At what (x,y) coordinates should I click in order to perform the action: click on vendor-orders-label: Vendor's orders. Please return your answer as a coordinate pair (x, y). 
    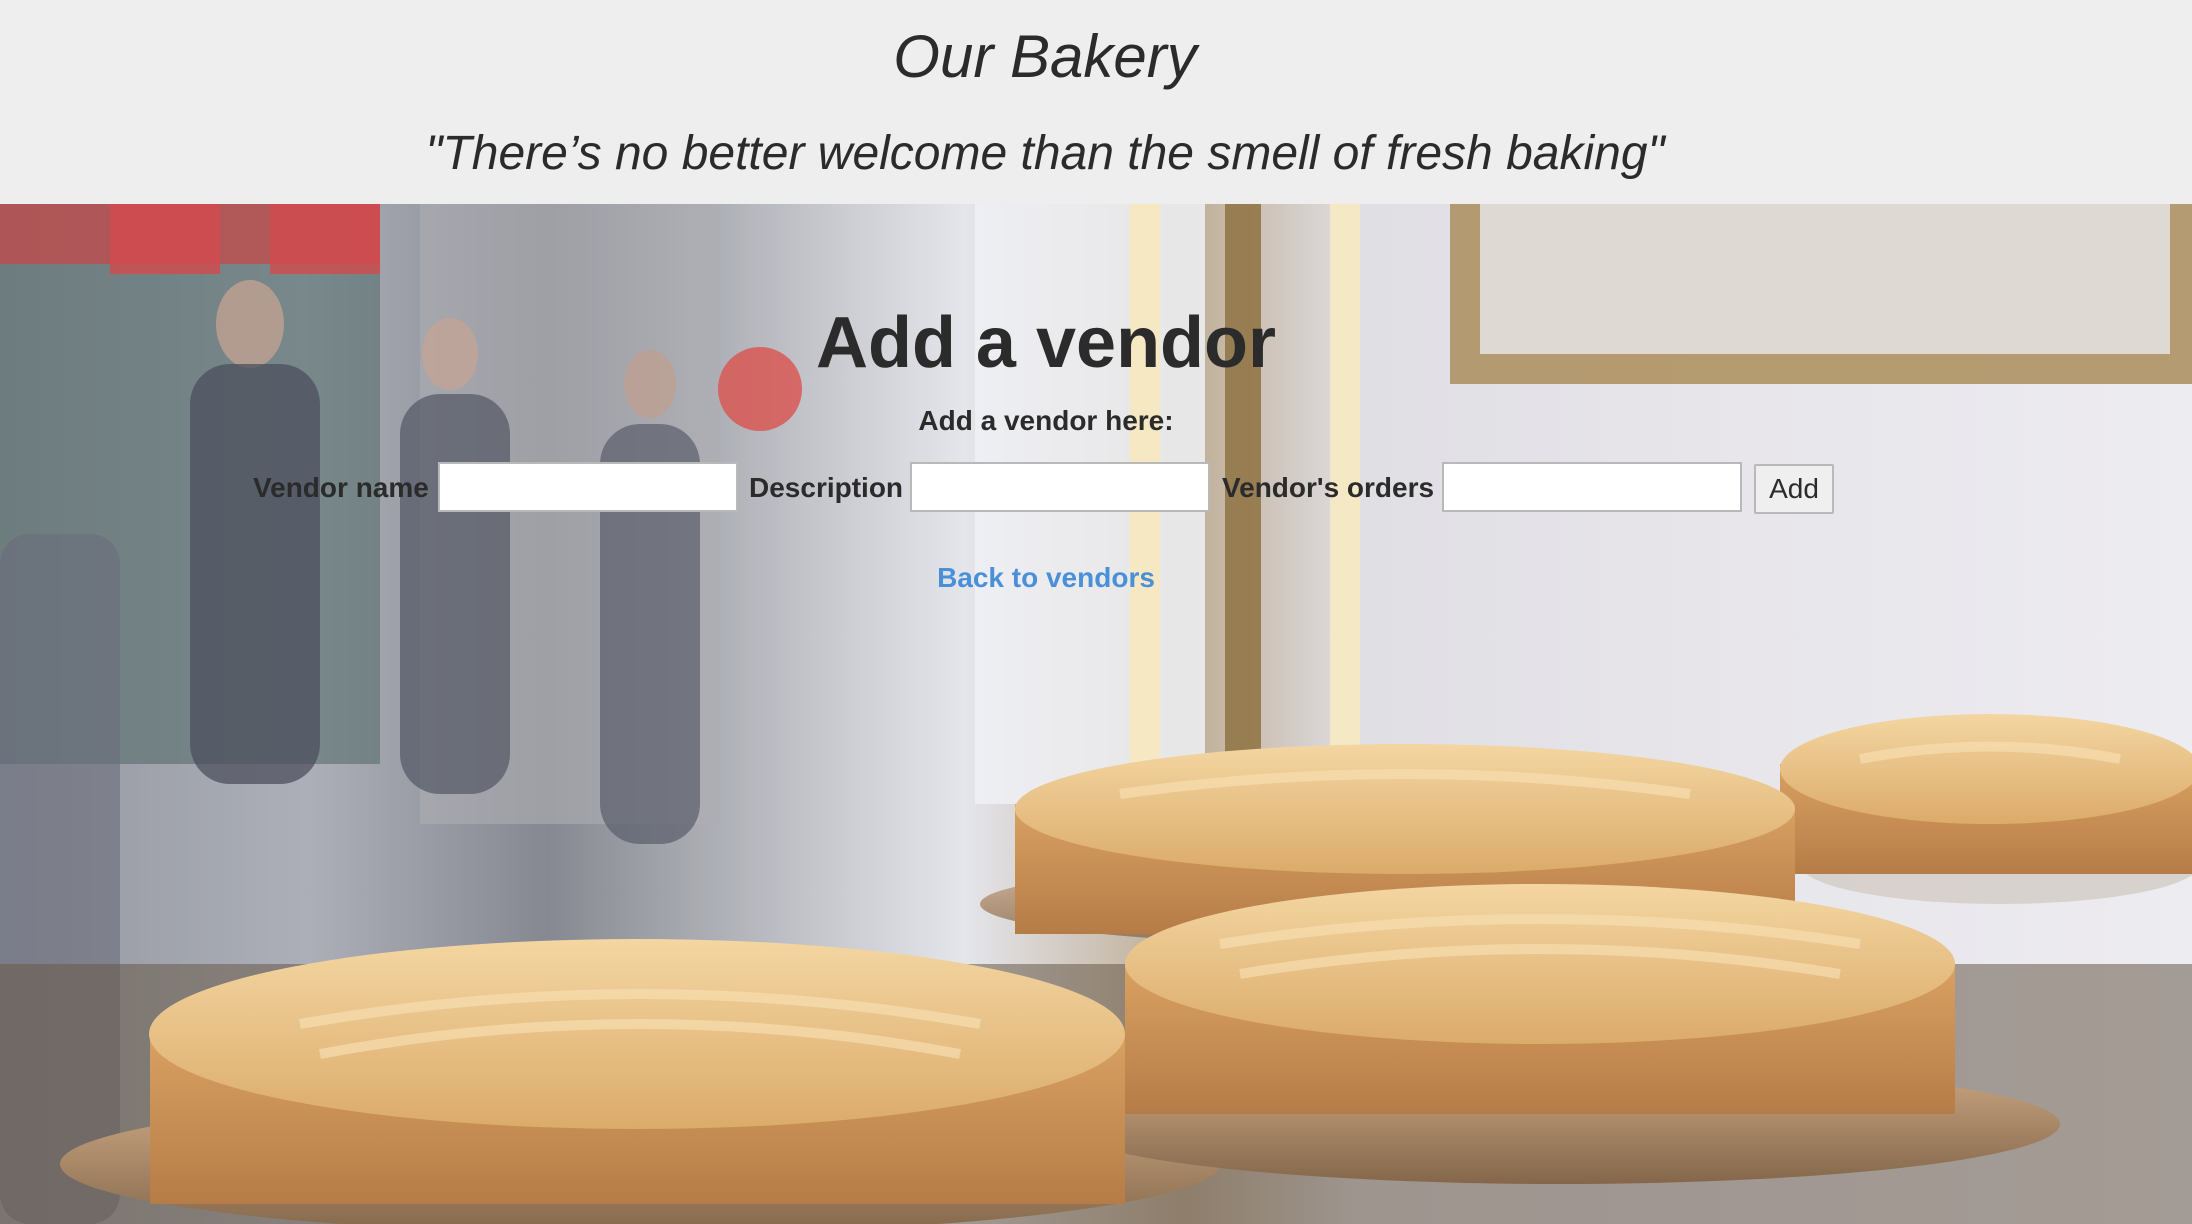
    Looking at the image, I should click on (1328, 487).